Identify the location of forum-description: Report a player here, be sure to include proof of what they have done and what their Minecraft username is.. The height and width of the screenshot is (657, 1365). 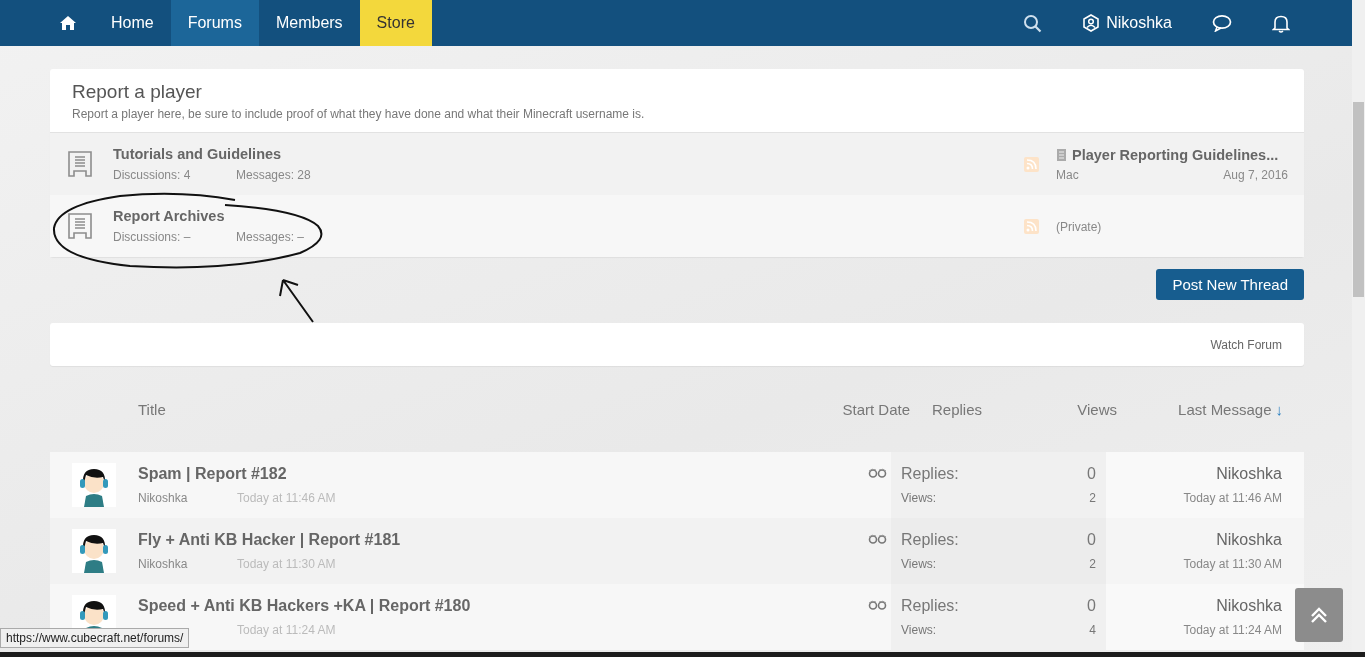
(359, 114).